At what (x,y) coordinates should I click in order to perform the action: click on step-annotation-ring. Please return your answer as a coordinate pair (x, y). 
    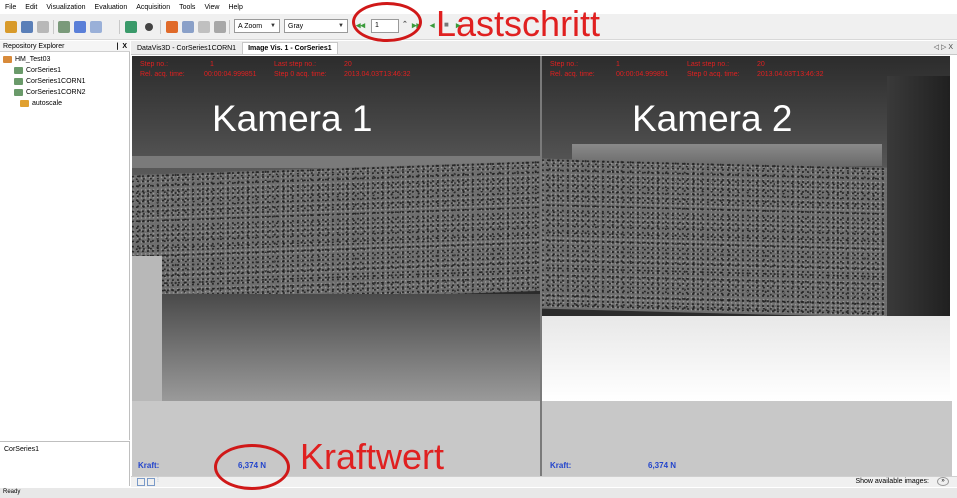
    Looking at the image, I should click on (387, 22).